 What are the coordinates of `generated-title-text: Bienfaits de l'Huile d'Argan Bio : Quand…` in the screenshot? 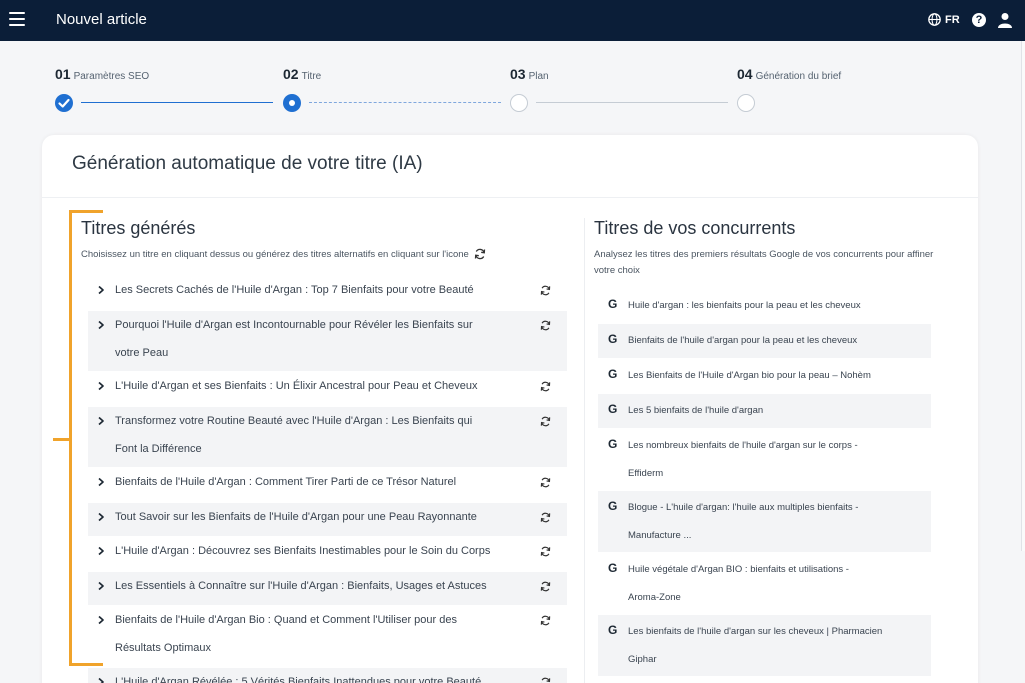 It's located at (286, 634).